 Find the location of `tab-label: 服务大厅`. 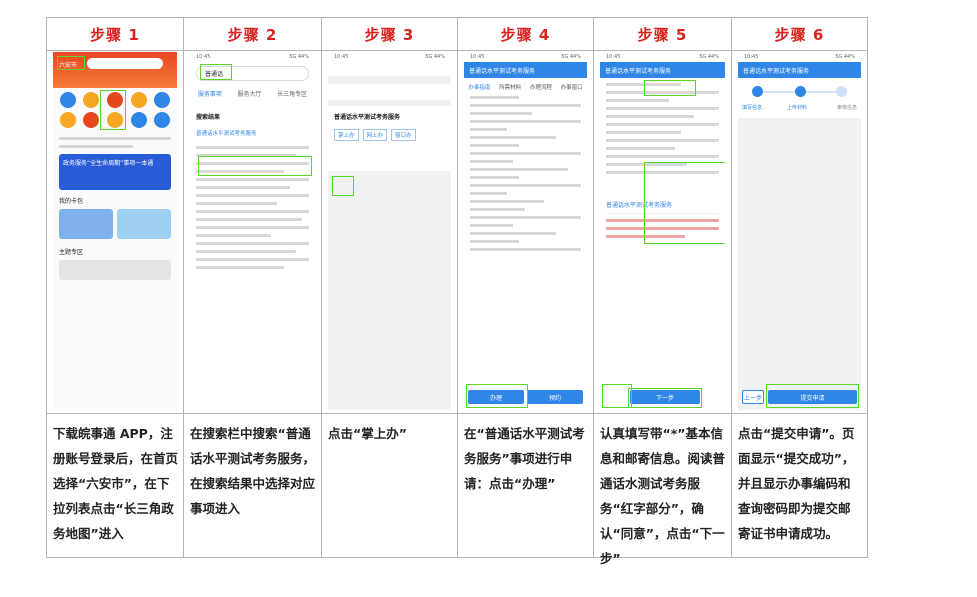

tab-label: 服务大厅 is located at coordinates (249, 94).